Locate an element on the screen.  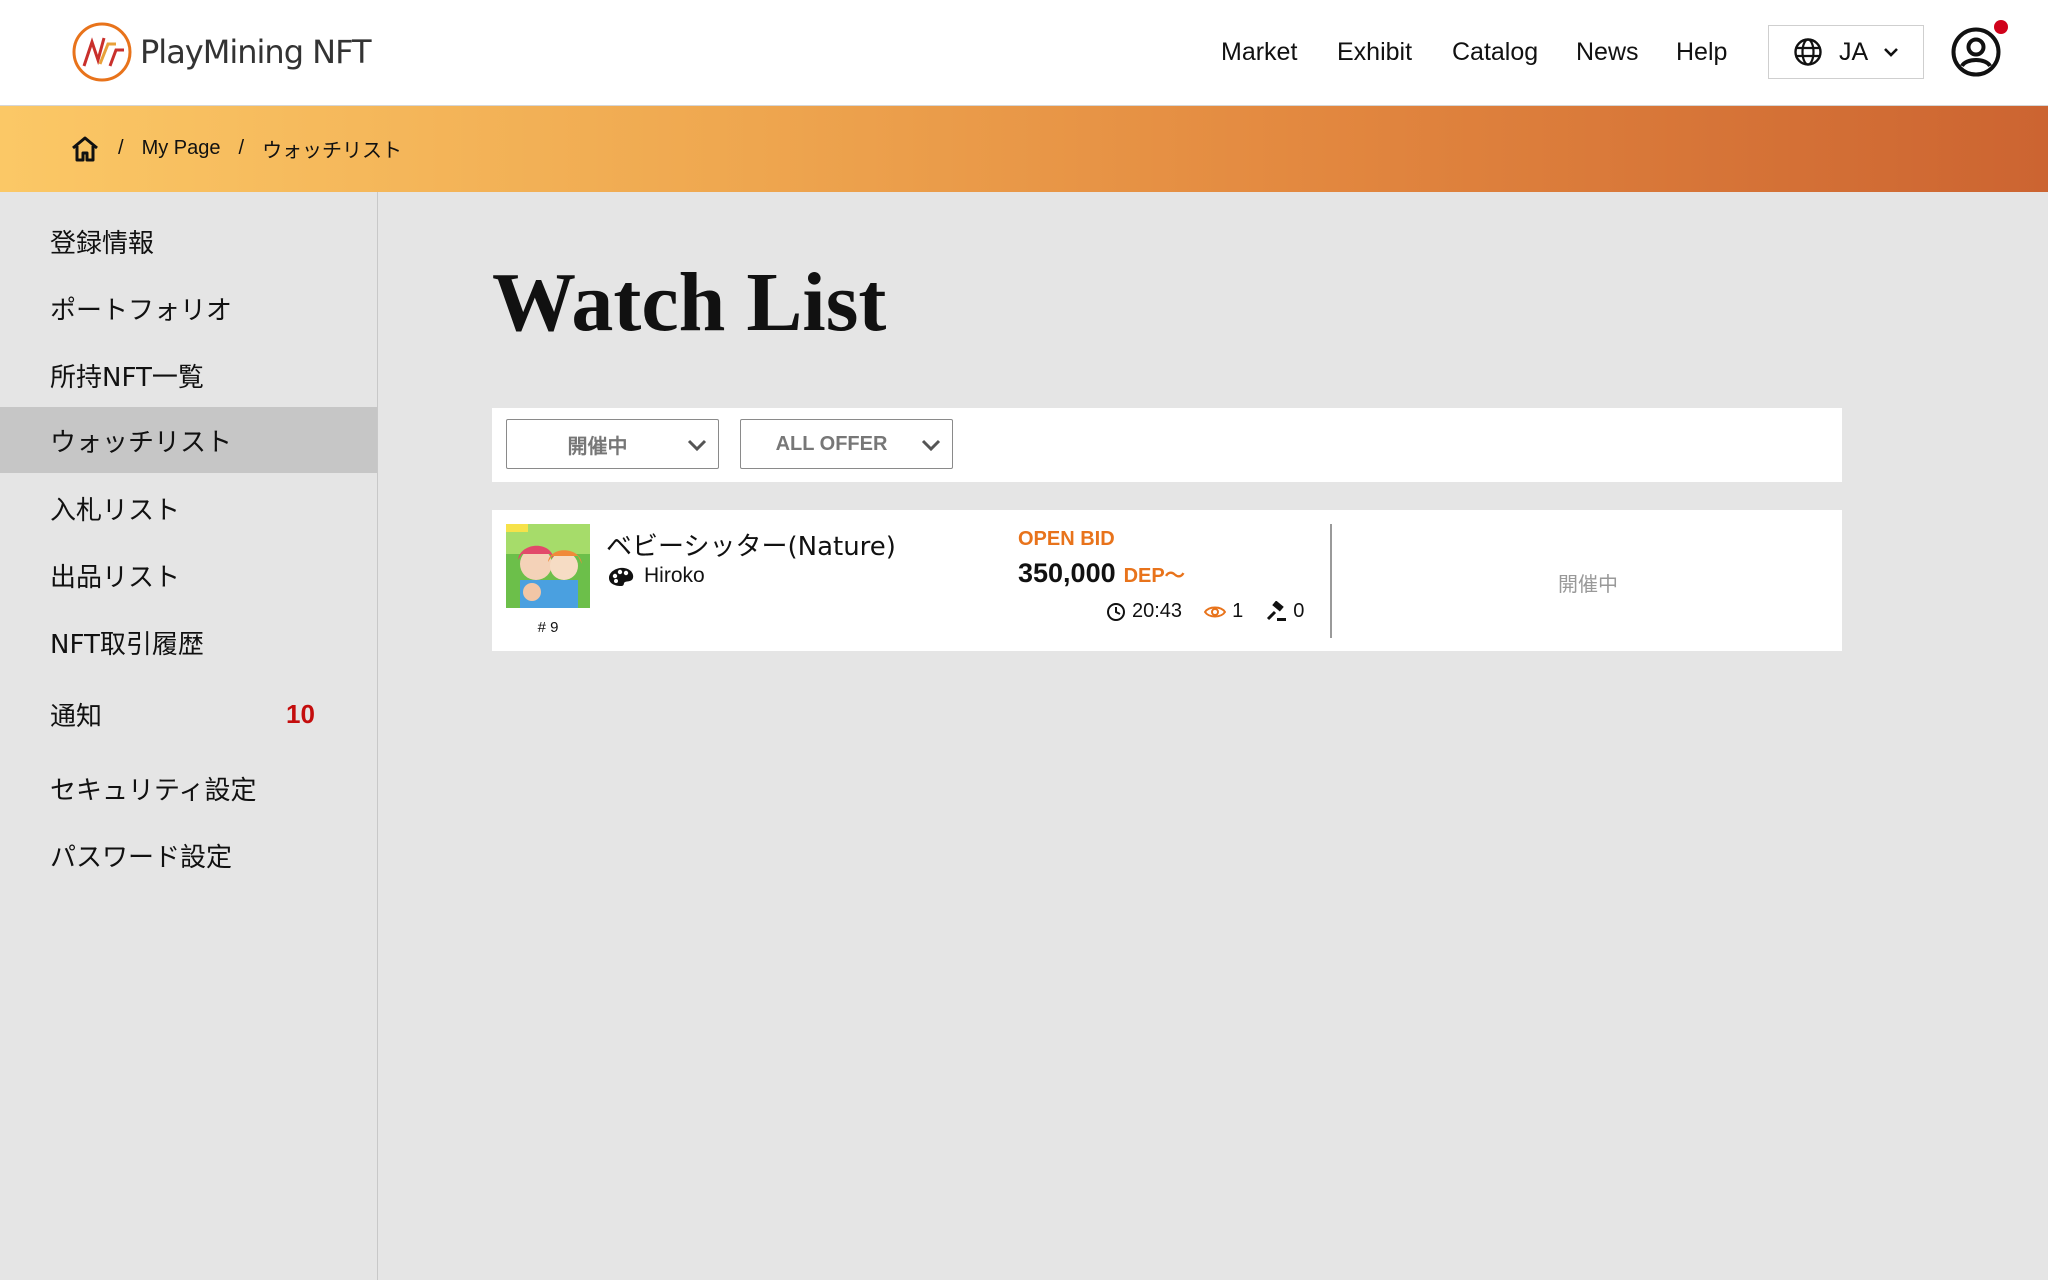
price-unit: DEP〜 is located at coordinates (1154, 576).